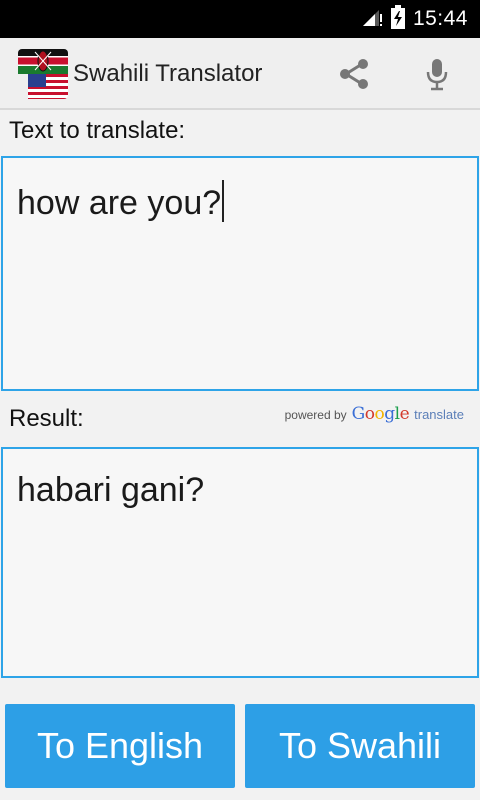 This screenshot has height=800, width=480. I want to click on battery-charging-icon, so click(397, 19).